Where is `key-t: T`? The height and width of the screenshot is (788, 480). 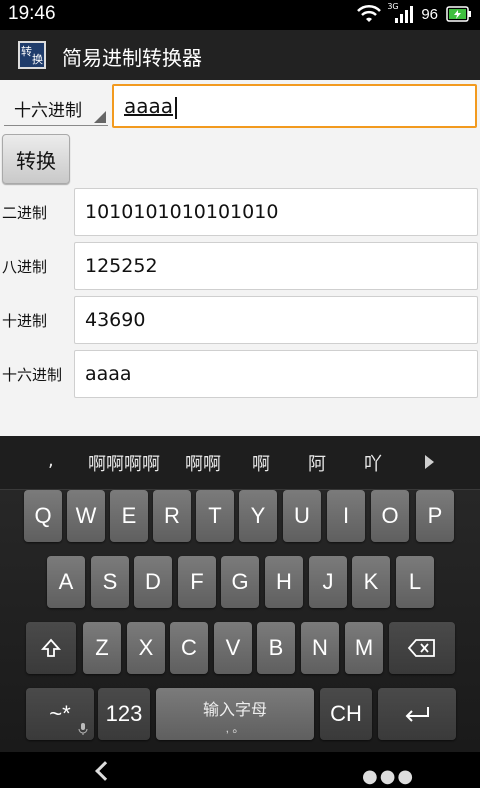 key-t: T is located at coordinates (215, 516).